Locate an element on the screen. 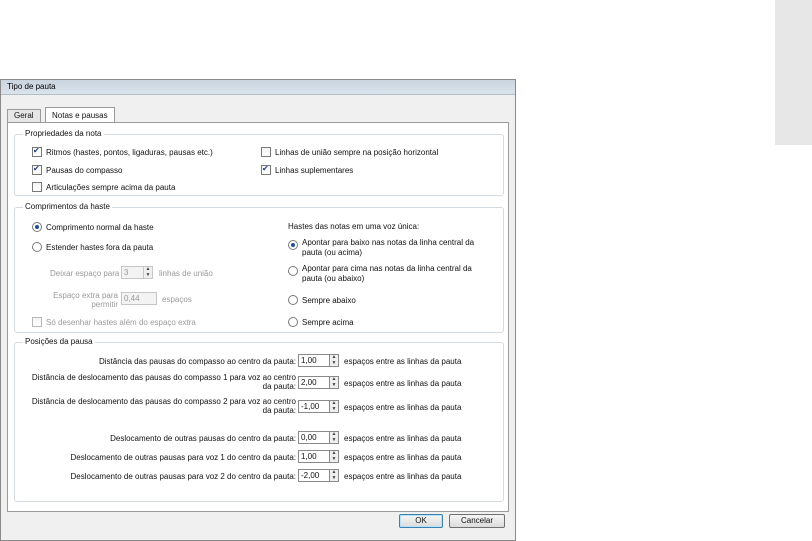  rest-row-field: -1,00 is located at coordinates (314, 406).